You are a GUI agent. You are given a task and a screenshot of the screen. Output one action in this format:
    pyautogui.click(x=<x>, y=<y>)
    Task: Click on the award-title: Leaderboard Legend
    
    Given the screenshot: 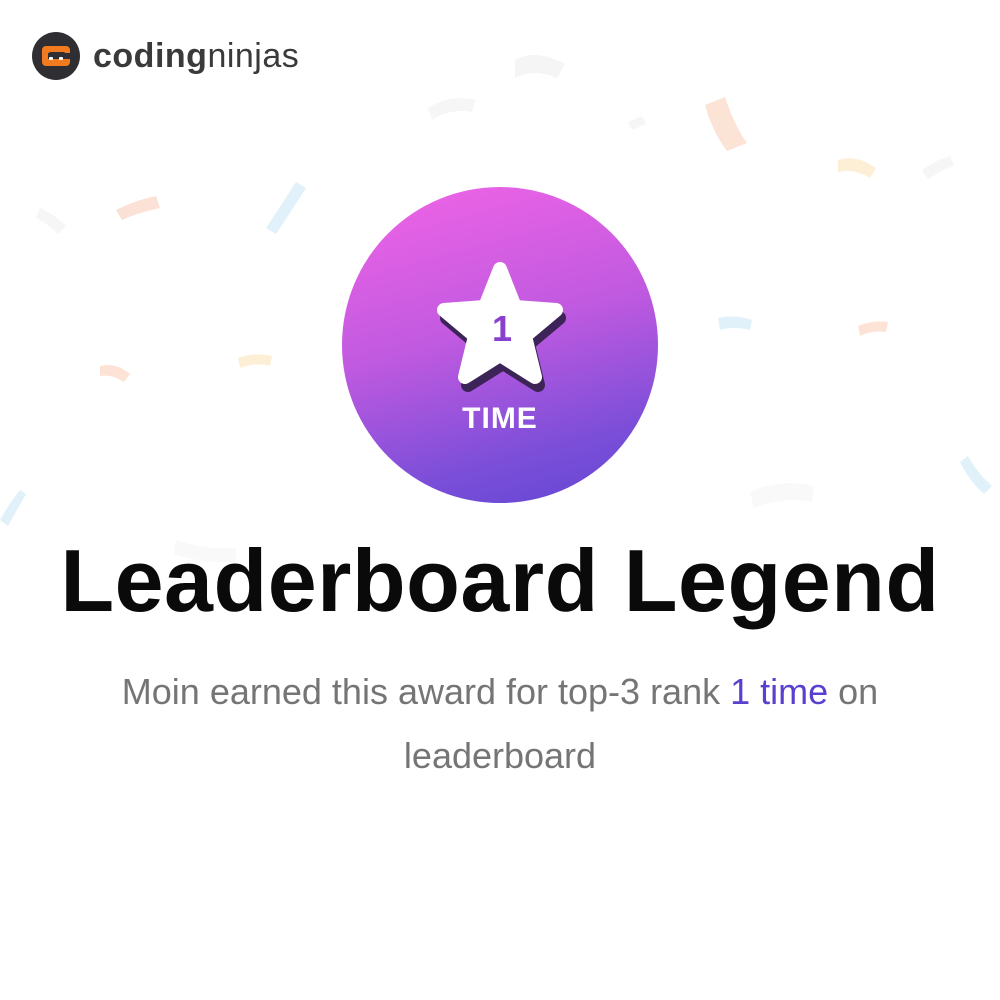 What is the action you would take?
    pyautogui.click(x=500, y=580)
    